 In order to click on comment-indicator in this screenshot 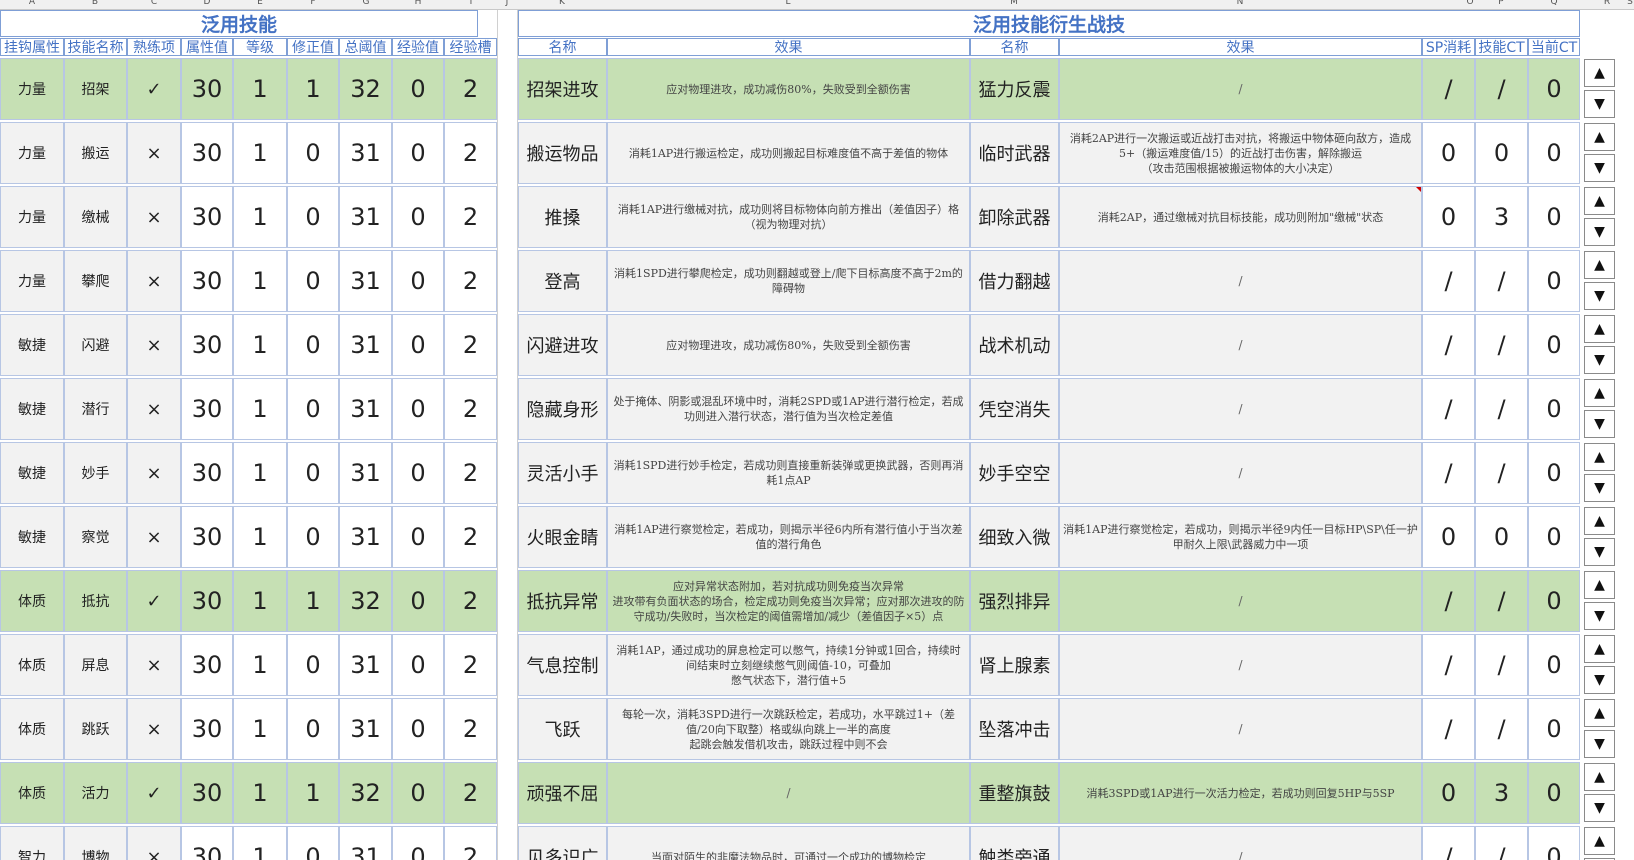, I will do `click(1418, 189)`.